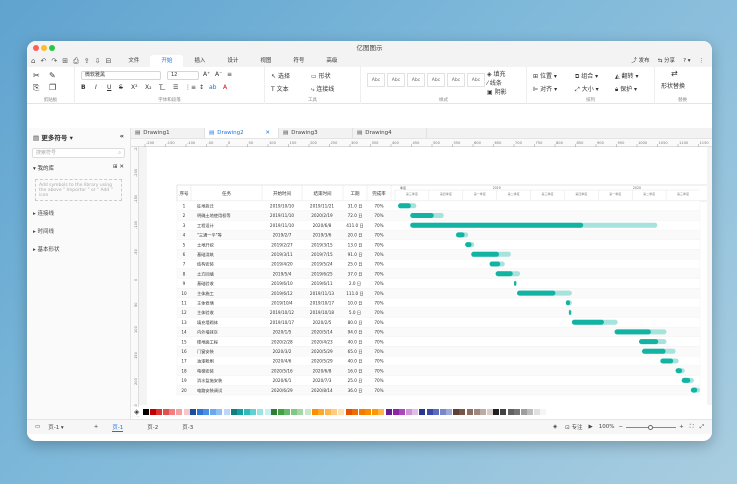 This screenshot has width=737, height=484. What do you see at coordinates (36, 48) in the screenshot?
I see `close-window-button` at bounding box center [36, 48].